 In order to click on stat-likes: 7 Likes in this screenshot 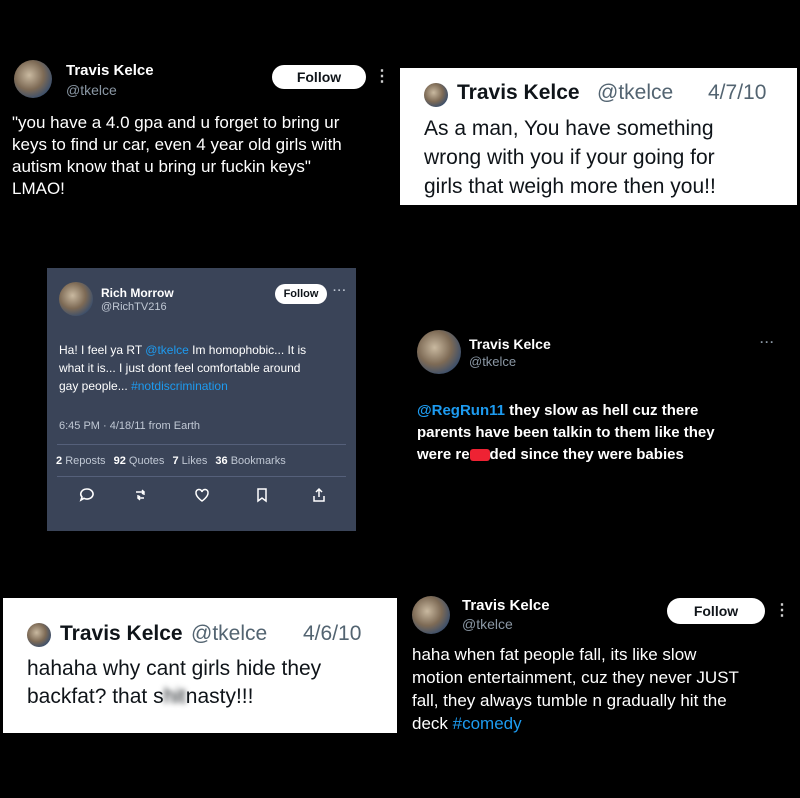, I will do `click(189, 461)`.